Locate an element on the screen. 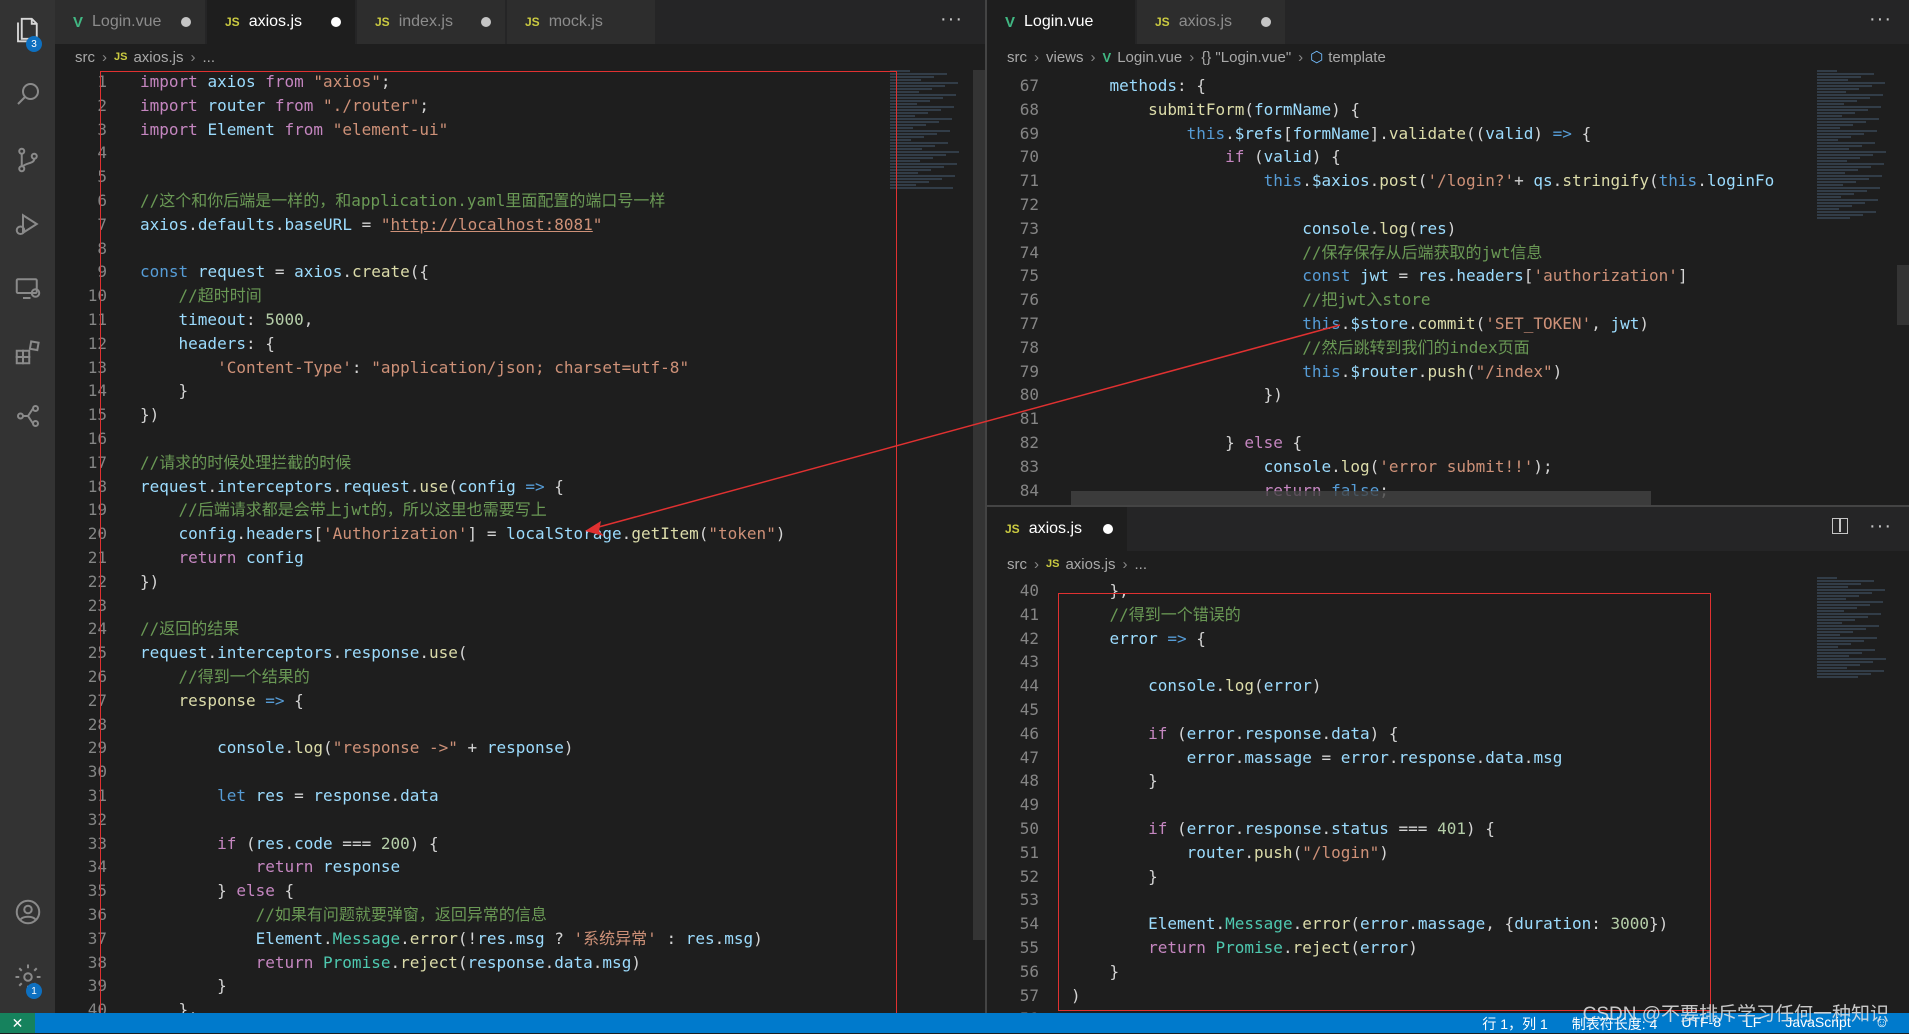 This screenshot has width=1909, height=1034. code-line: 76 //把jwt入store is located at coordinates (1448, 300).